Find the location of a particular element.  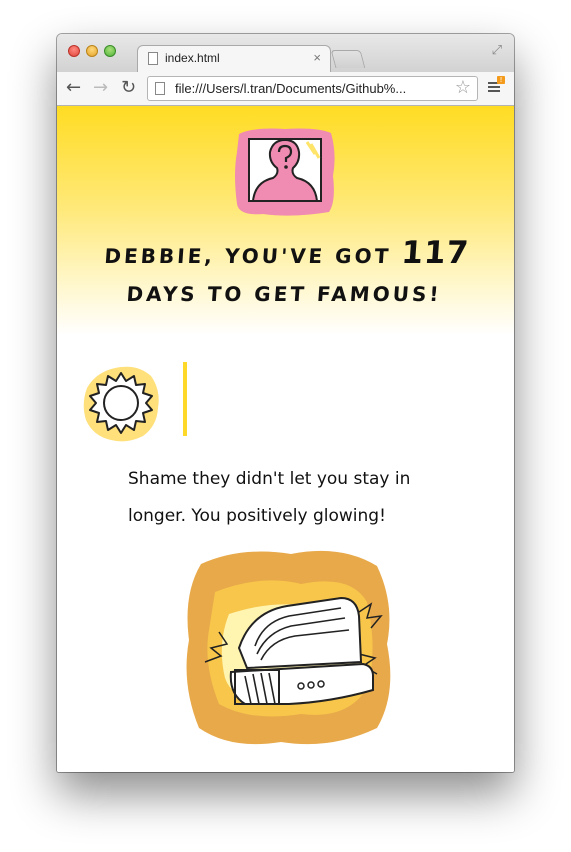

minimize-window-button is located at coordinates (92, 51).